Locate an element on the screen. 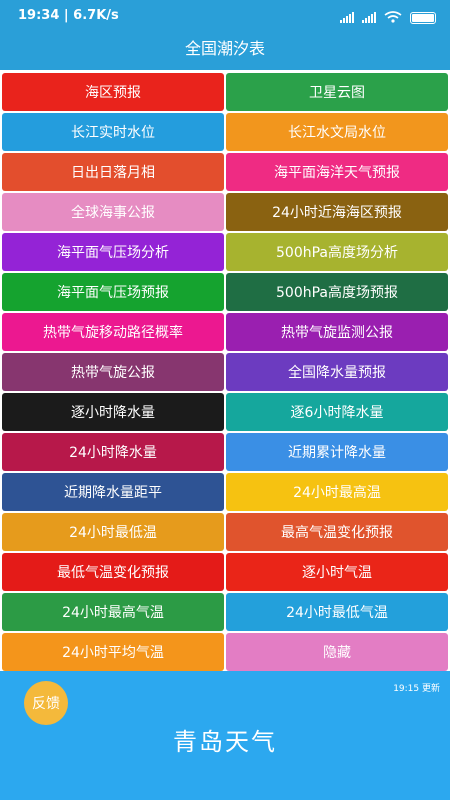 The width and height of the screenshot is (450, 800). menu-tile: 海平面海洋天气预报 is located at coordinates (337, 172).